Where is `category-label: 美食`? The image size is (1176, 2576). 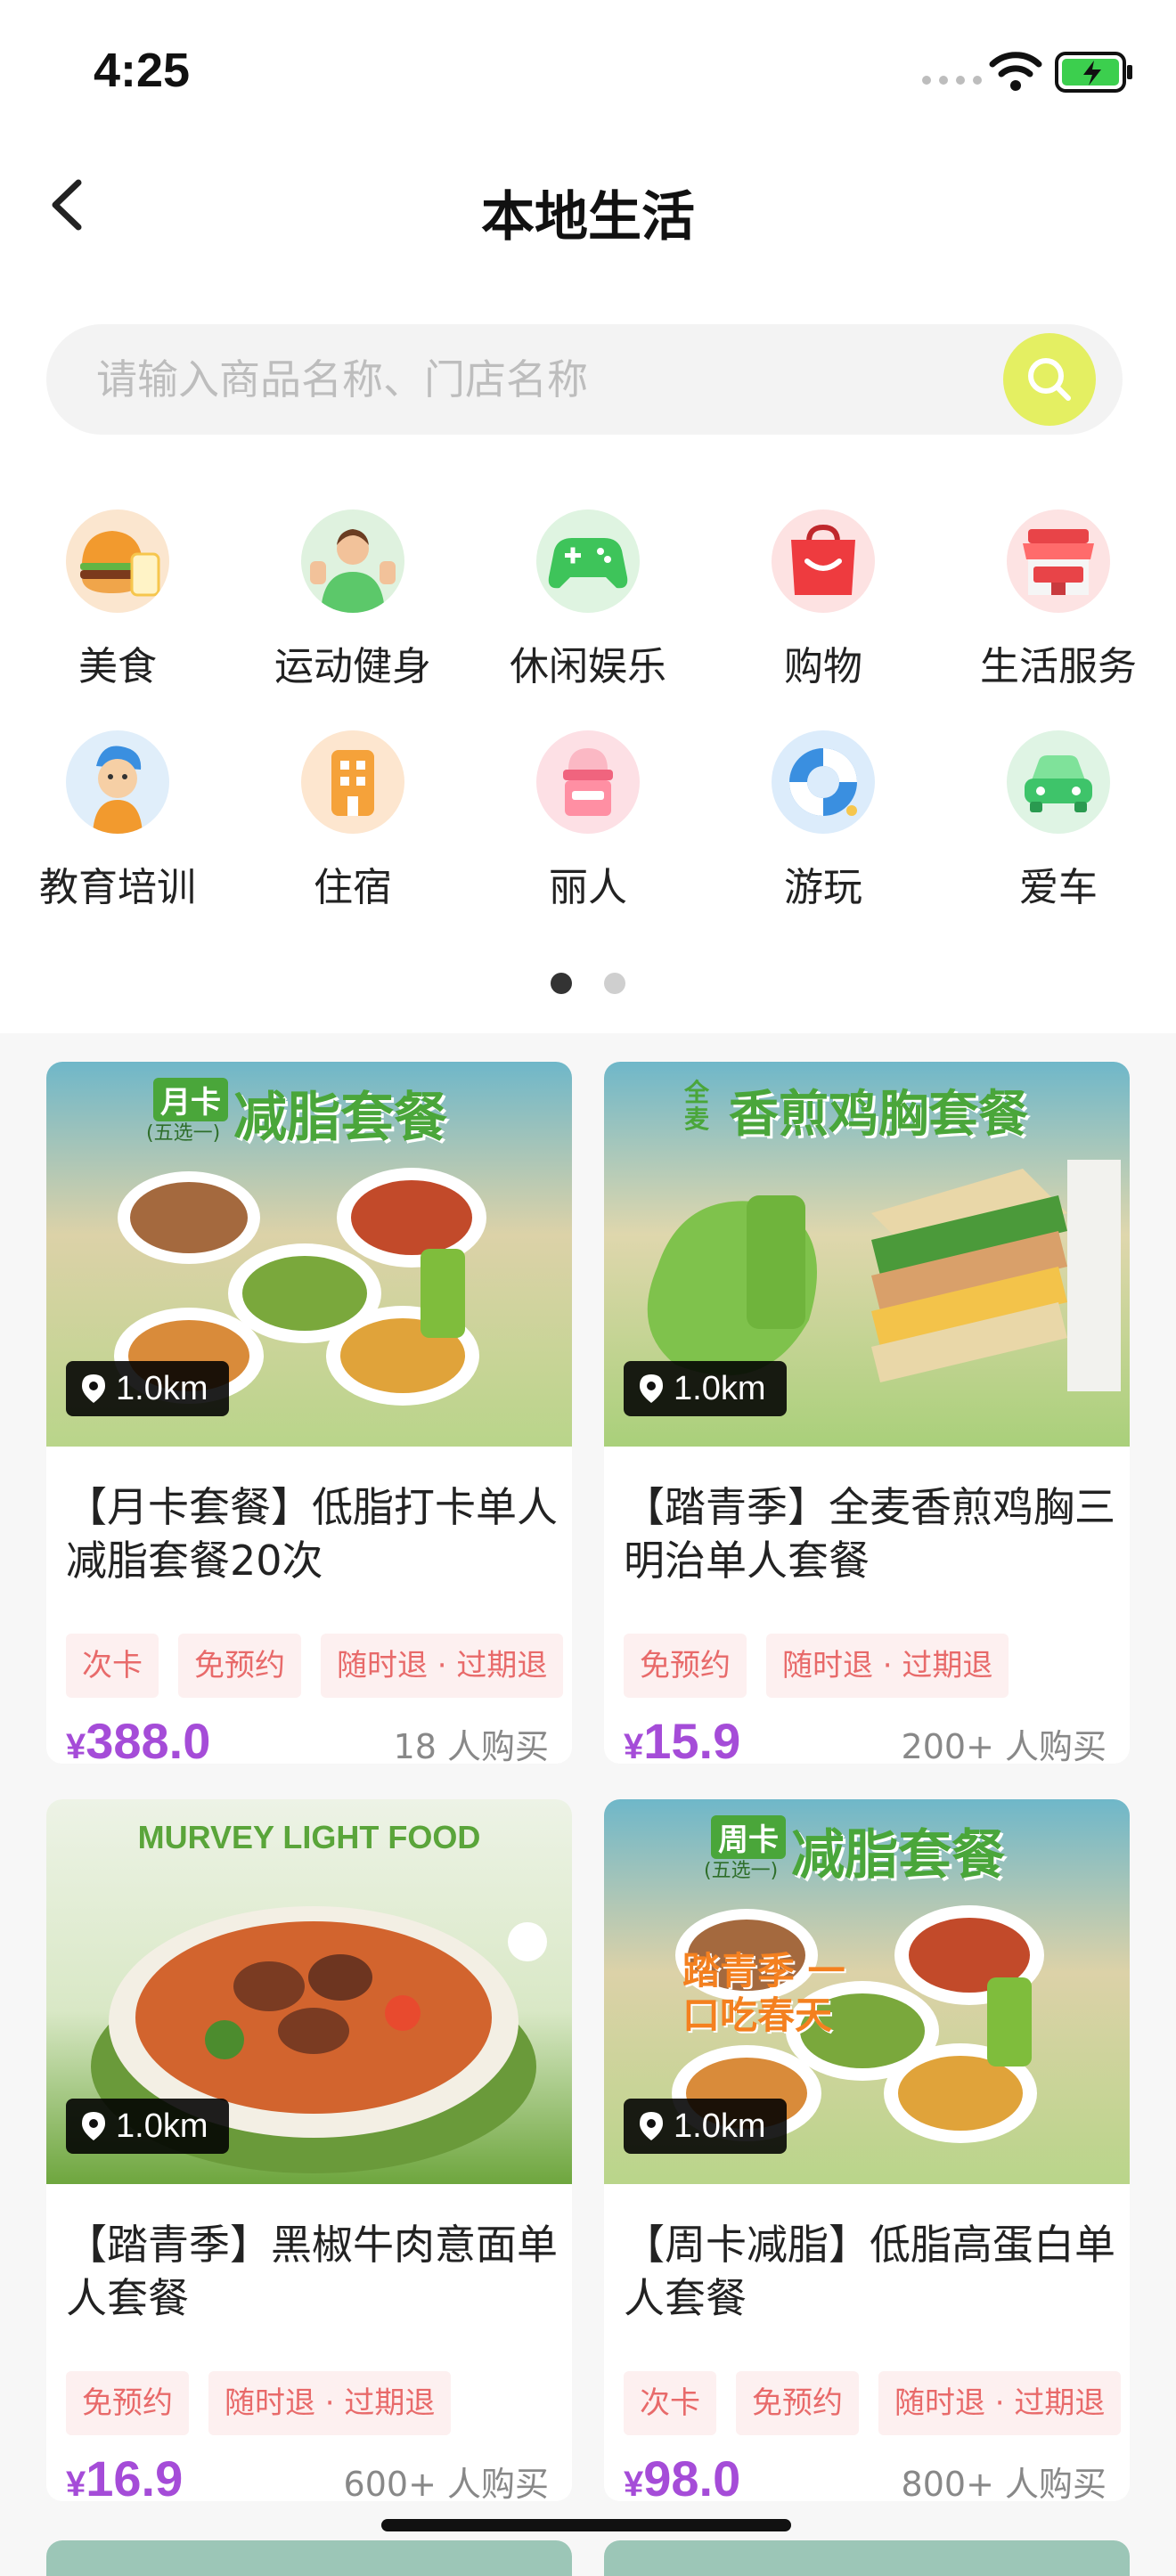 category-label: 美食 is located at coordinates (117, 667).